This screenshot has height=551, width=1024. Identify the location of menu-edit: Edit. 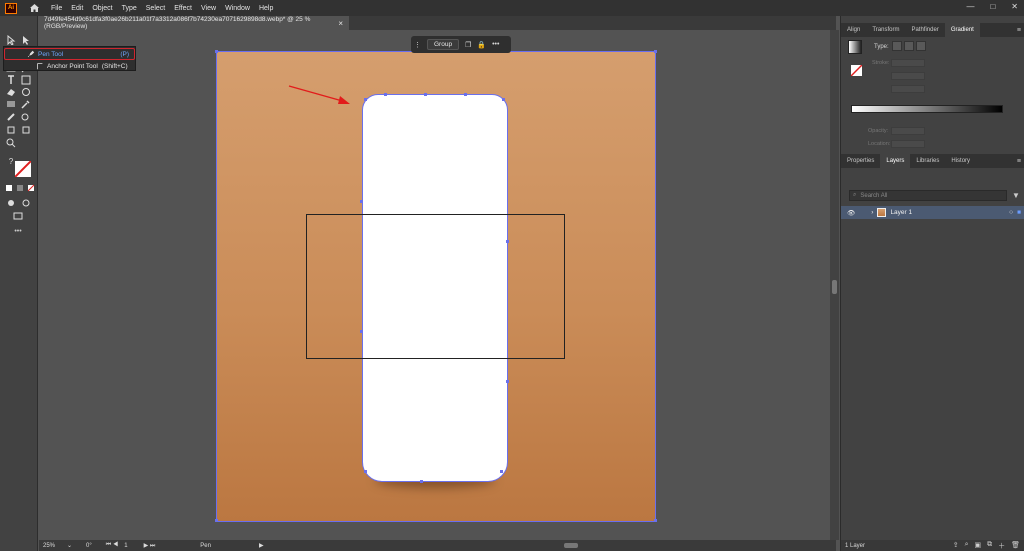
(77, 8).